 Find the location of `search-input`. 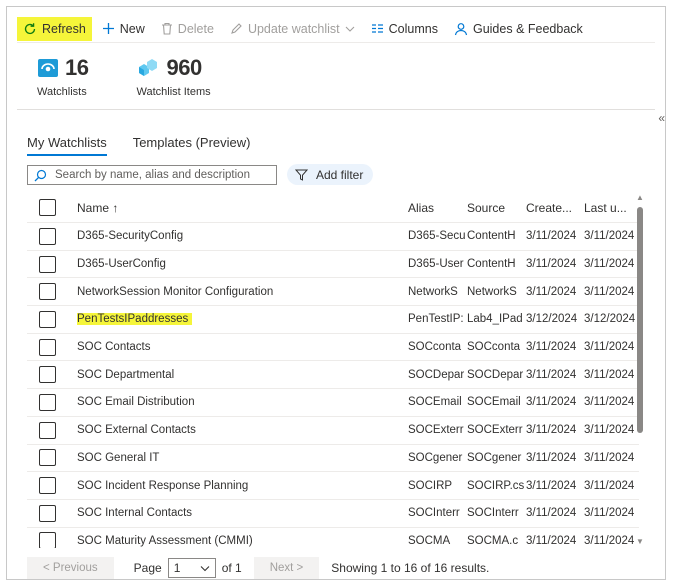

search-input is located at coordinates (160, 175).